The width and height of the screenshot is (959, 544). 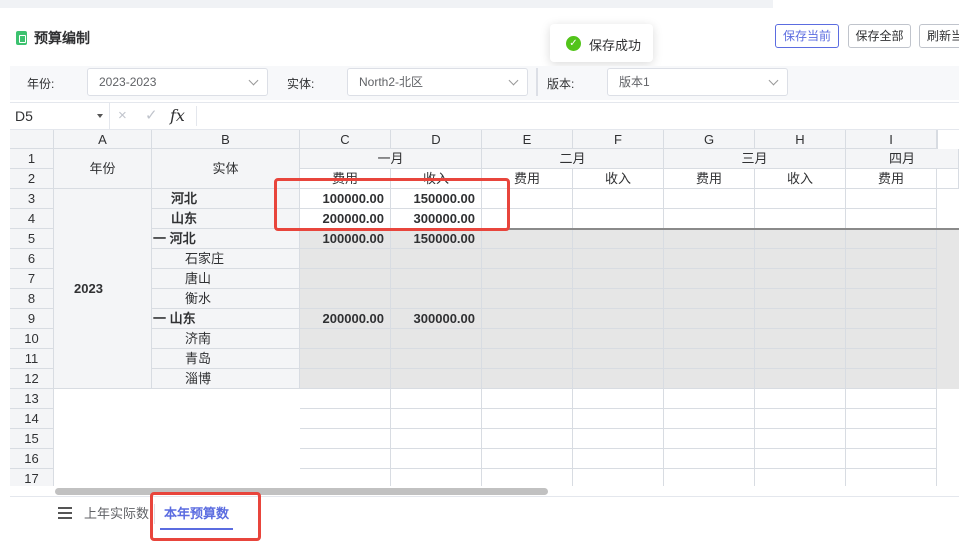 I want to click on column-header: F, so click(x=618, y=139).